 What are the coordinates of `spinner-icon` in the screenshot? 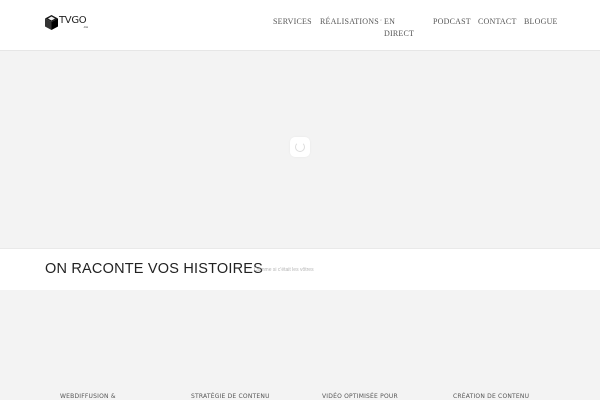 It's located at (300, 147).